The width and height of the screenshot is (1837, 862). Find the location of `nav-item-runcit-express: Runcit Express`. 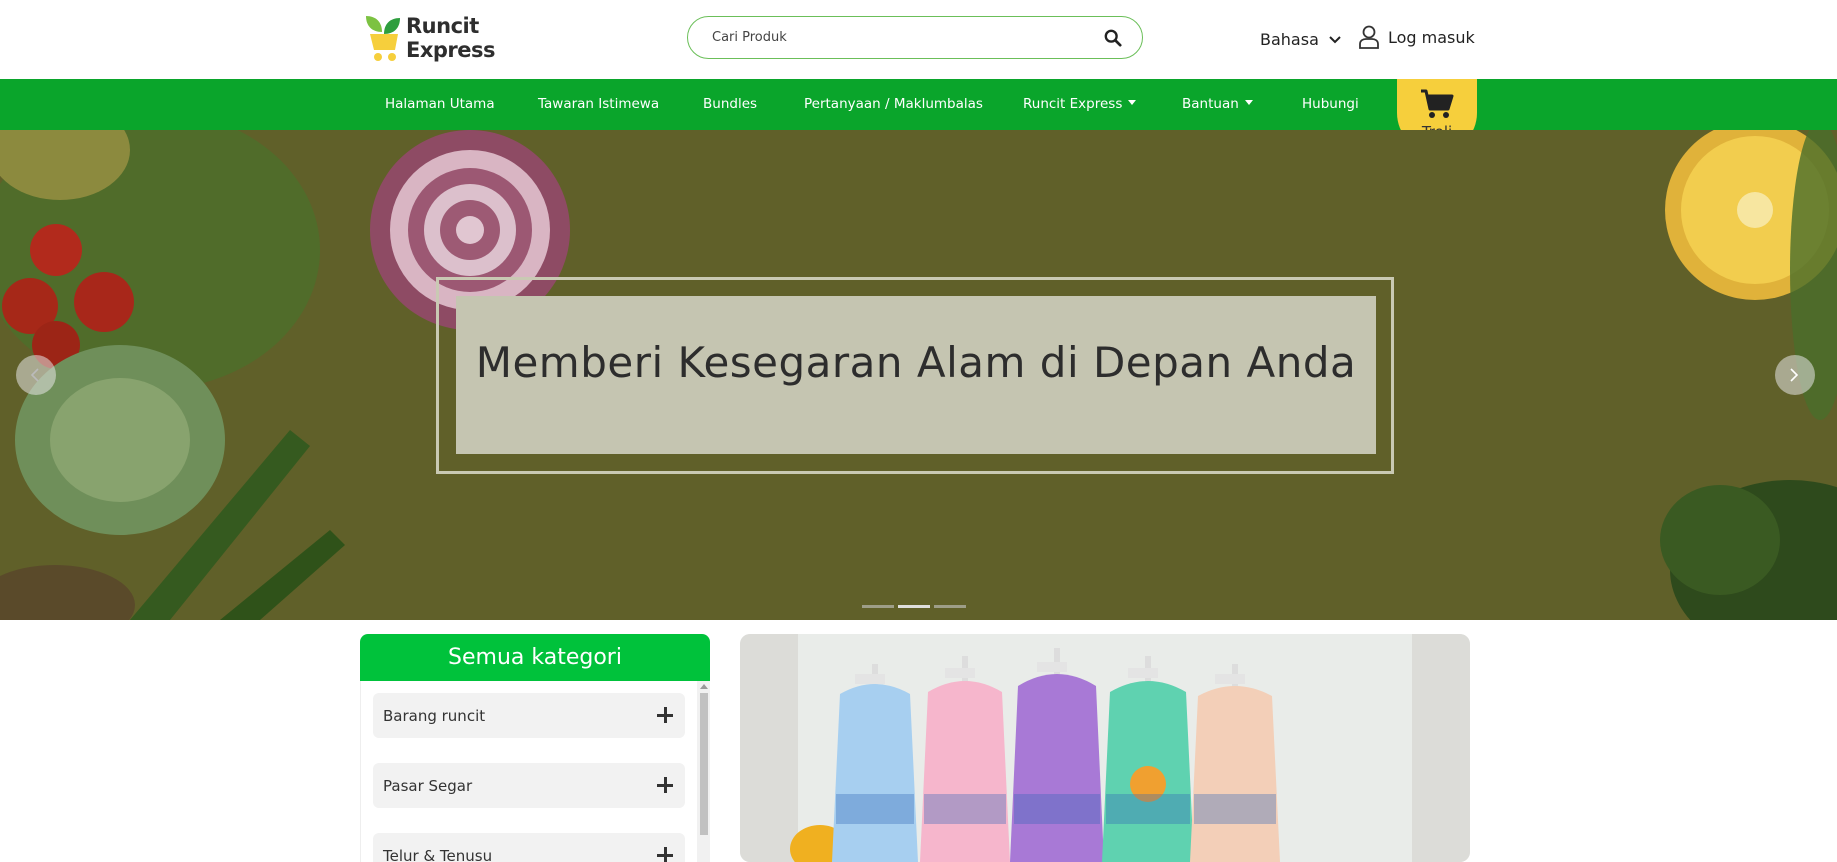

nav-item-runcit-express: Runcit Express is located at coordinates (1080, 104).